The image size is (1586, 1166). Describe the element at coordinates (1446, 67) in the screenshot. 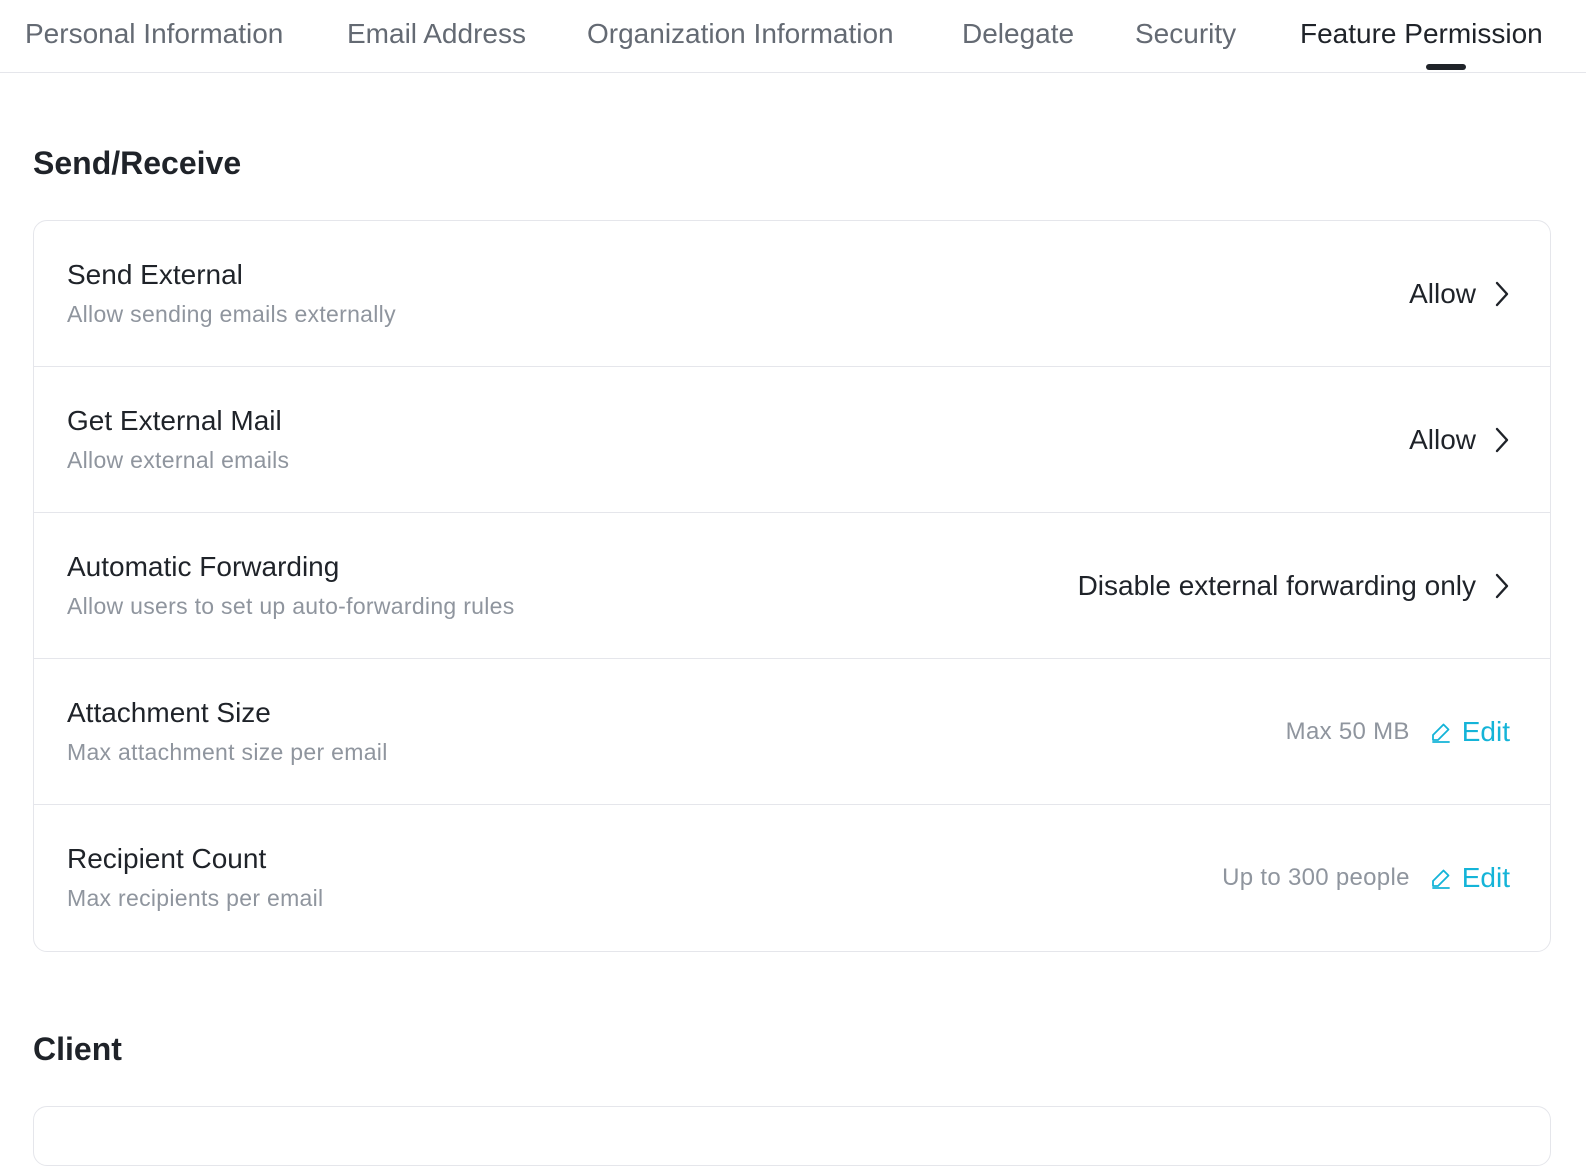

I see `active-tab-indicator` at that location.